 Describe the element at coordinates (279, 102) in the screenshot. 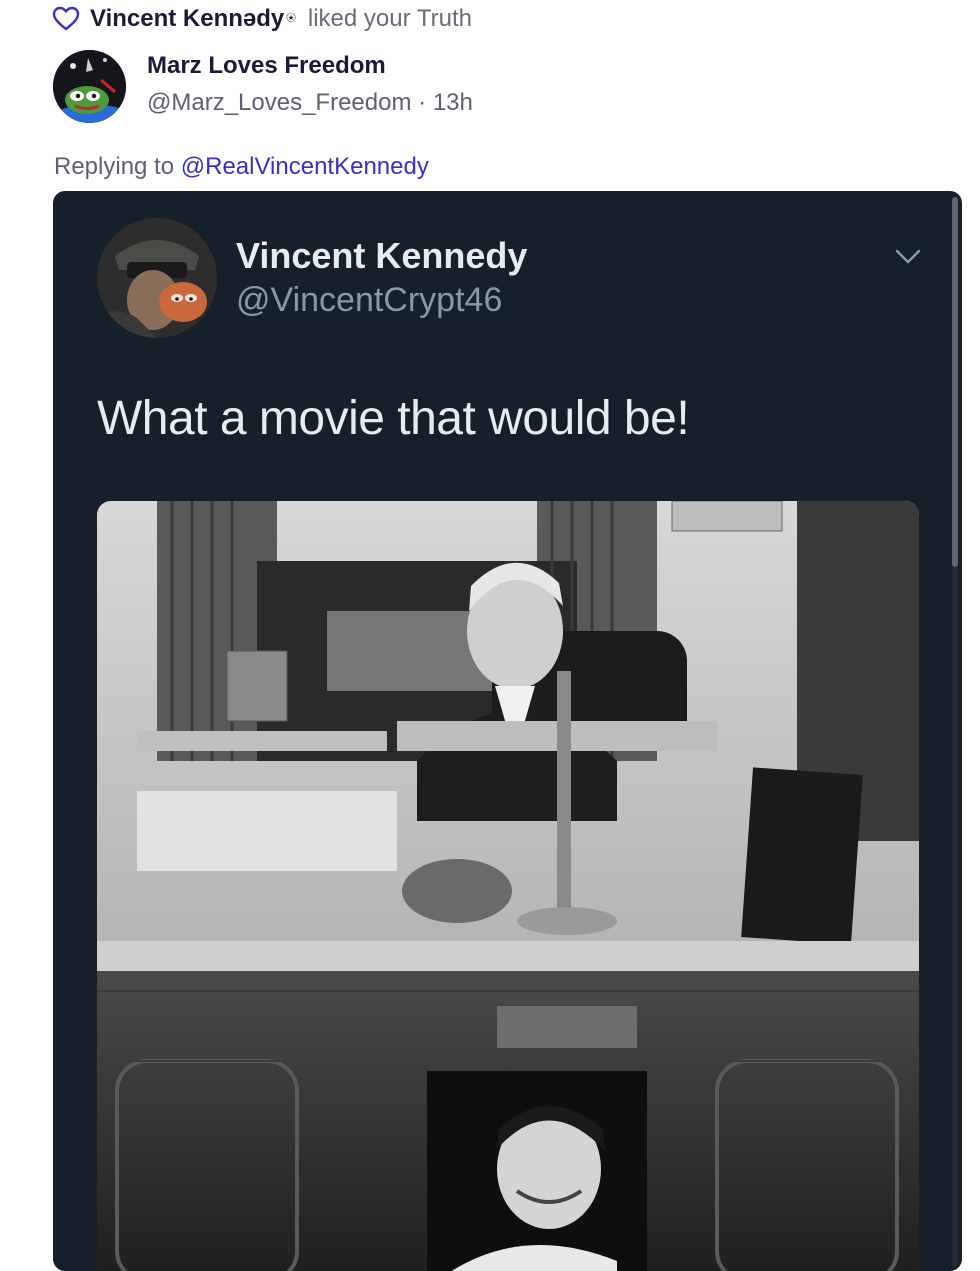

I see `author-handle: @Marz_Loves_Freedom` at that location.